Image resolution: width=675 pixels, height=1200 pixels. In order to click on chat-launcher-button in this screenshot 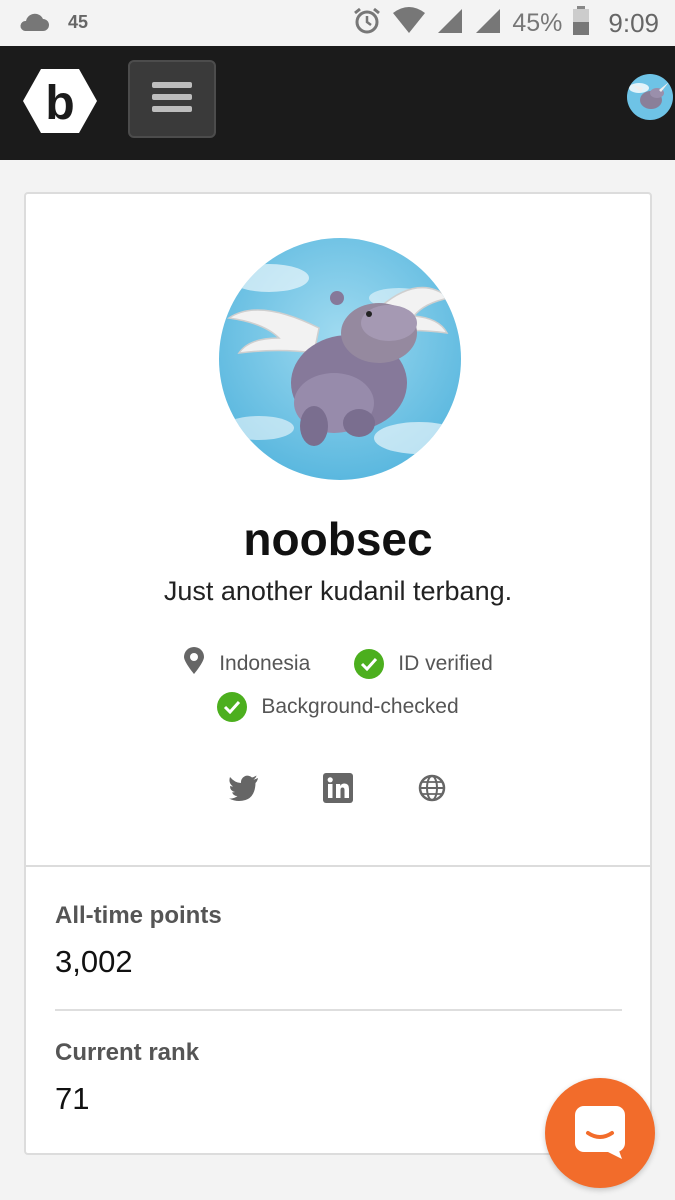, I will do `click(600, 1133)`.